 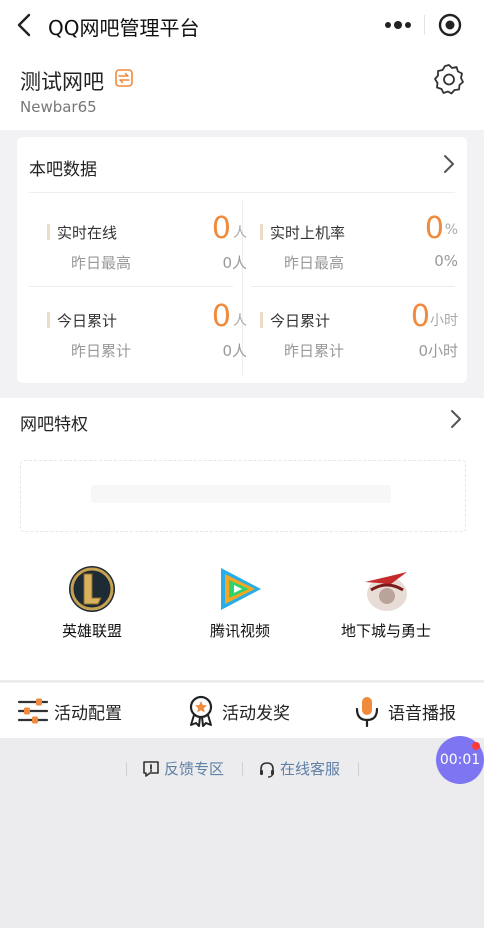 I want to click on stat-today-users: 今日累计 0 人 昨日累计 0人, so click(x=147, y=343).